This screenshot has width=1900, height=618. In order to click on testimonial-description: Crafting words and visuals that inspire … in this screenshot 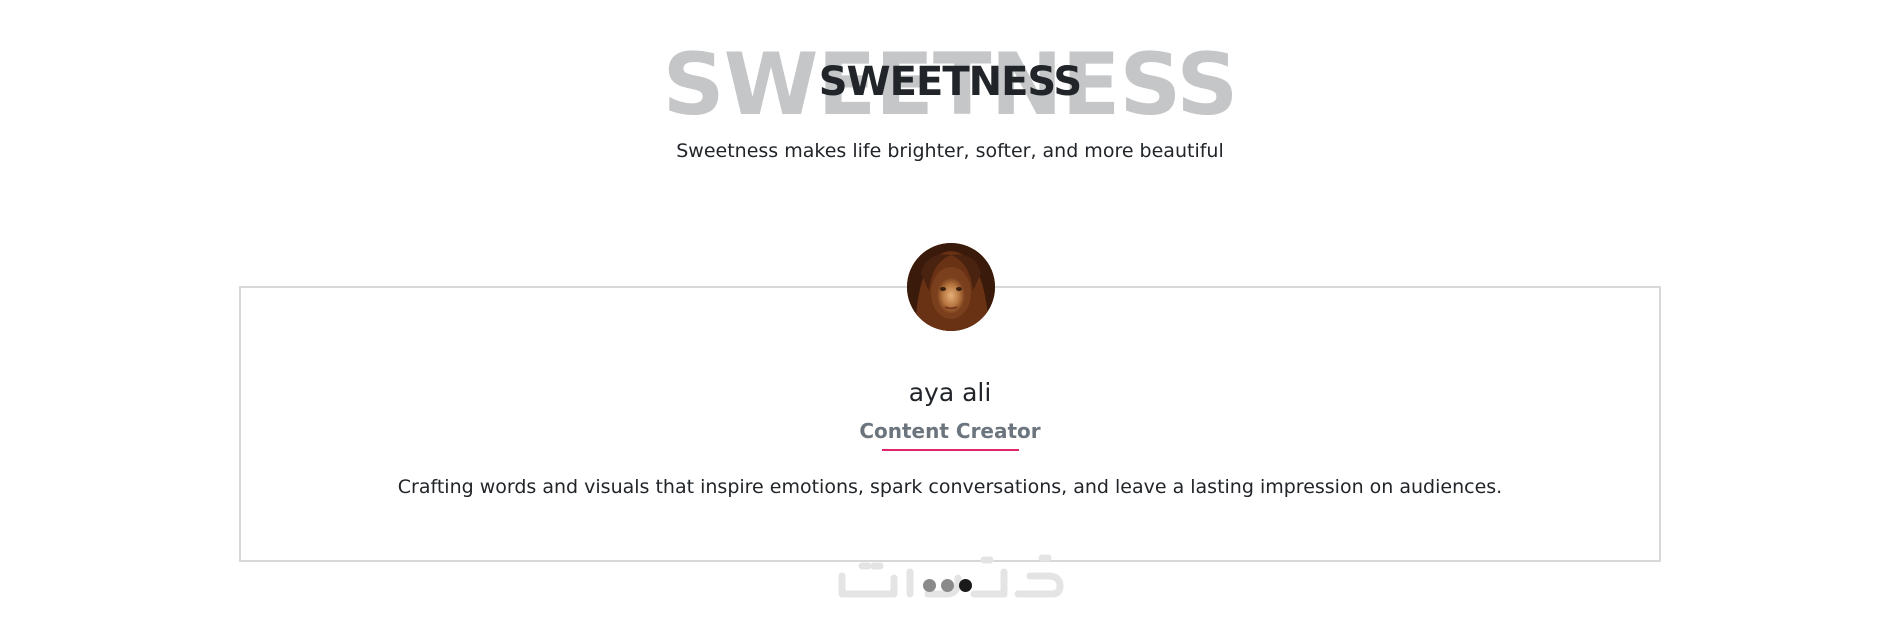, I will do `click(950, 487)`.